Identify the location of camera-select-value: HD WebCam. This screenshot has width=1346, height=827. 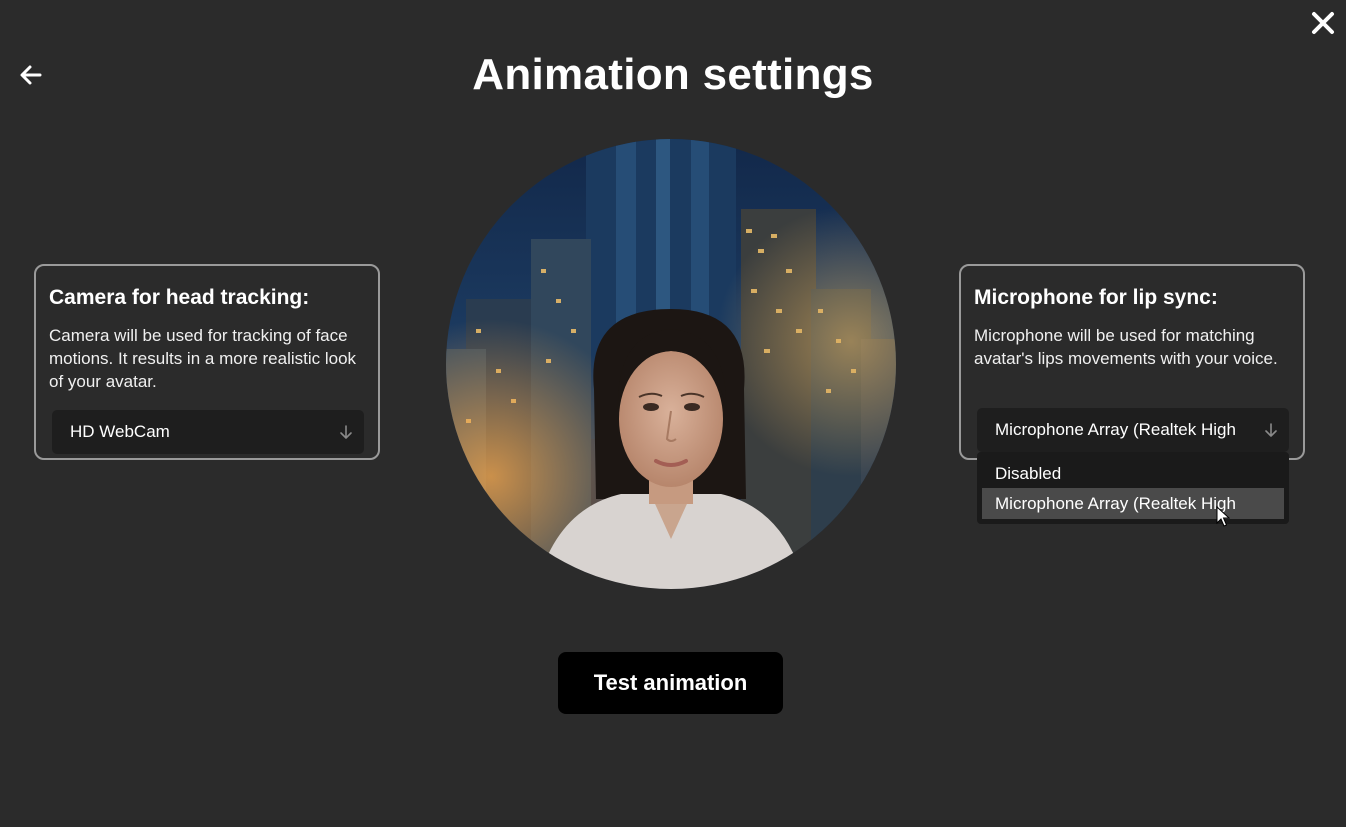
(120, 431).